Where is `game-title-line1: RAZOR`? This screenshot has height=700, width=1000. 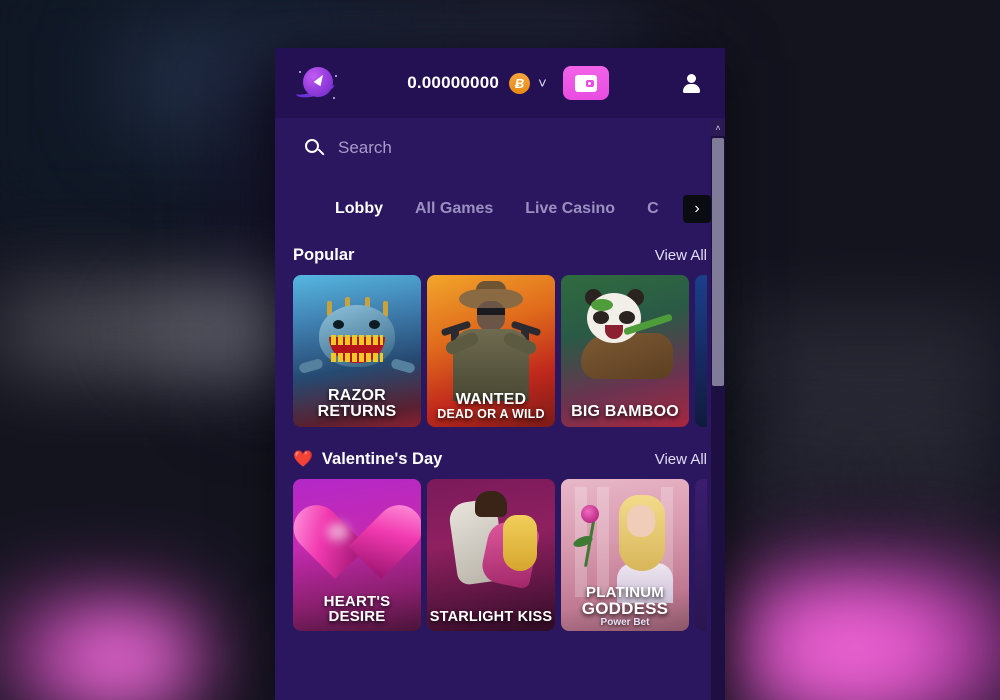 game-title-line1: RAZOR is located at coordinates (357, 395).